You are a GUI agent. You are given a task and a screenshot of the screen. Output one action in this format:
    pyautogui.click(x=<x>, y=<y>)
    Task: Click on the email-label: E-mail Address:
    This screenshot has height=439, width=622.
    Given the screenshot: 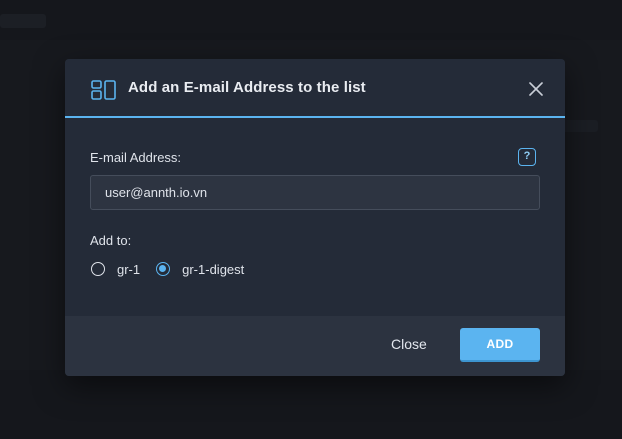 What is the action you would take?
    pyautogui.click(x=136, y=157)
    